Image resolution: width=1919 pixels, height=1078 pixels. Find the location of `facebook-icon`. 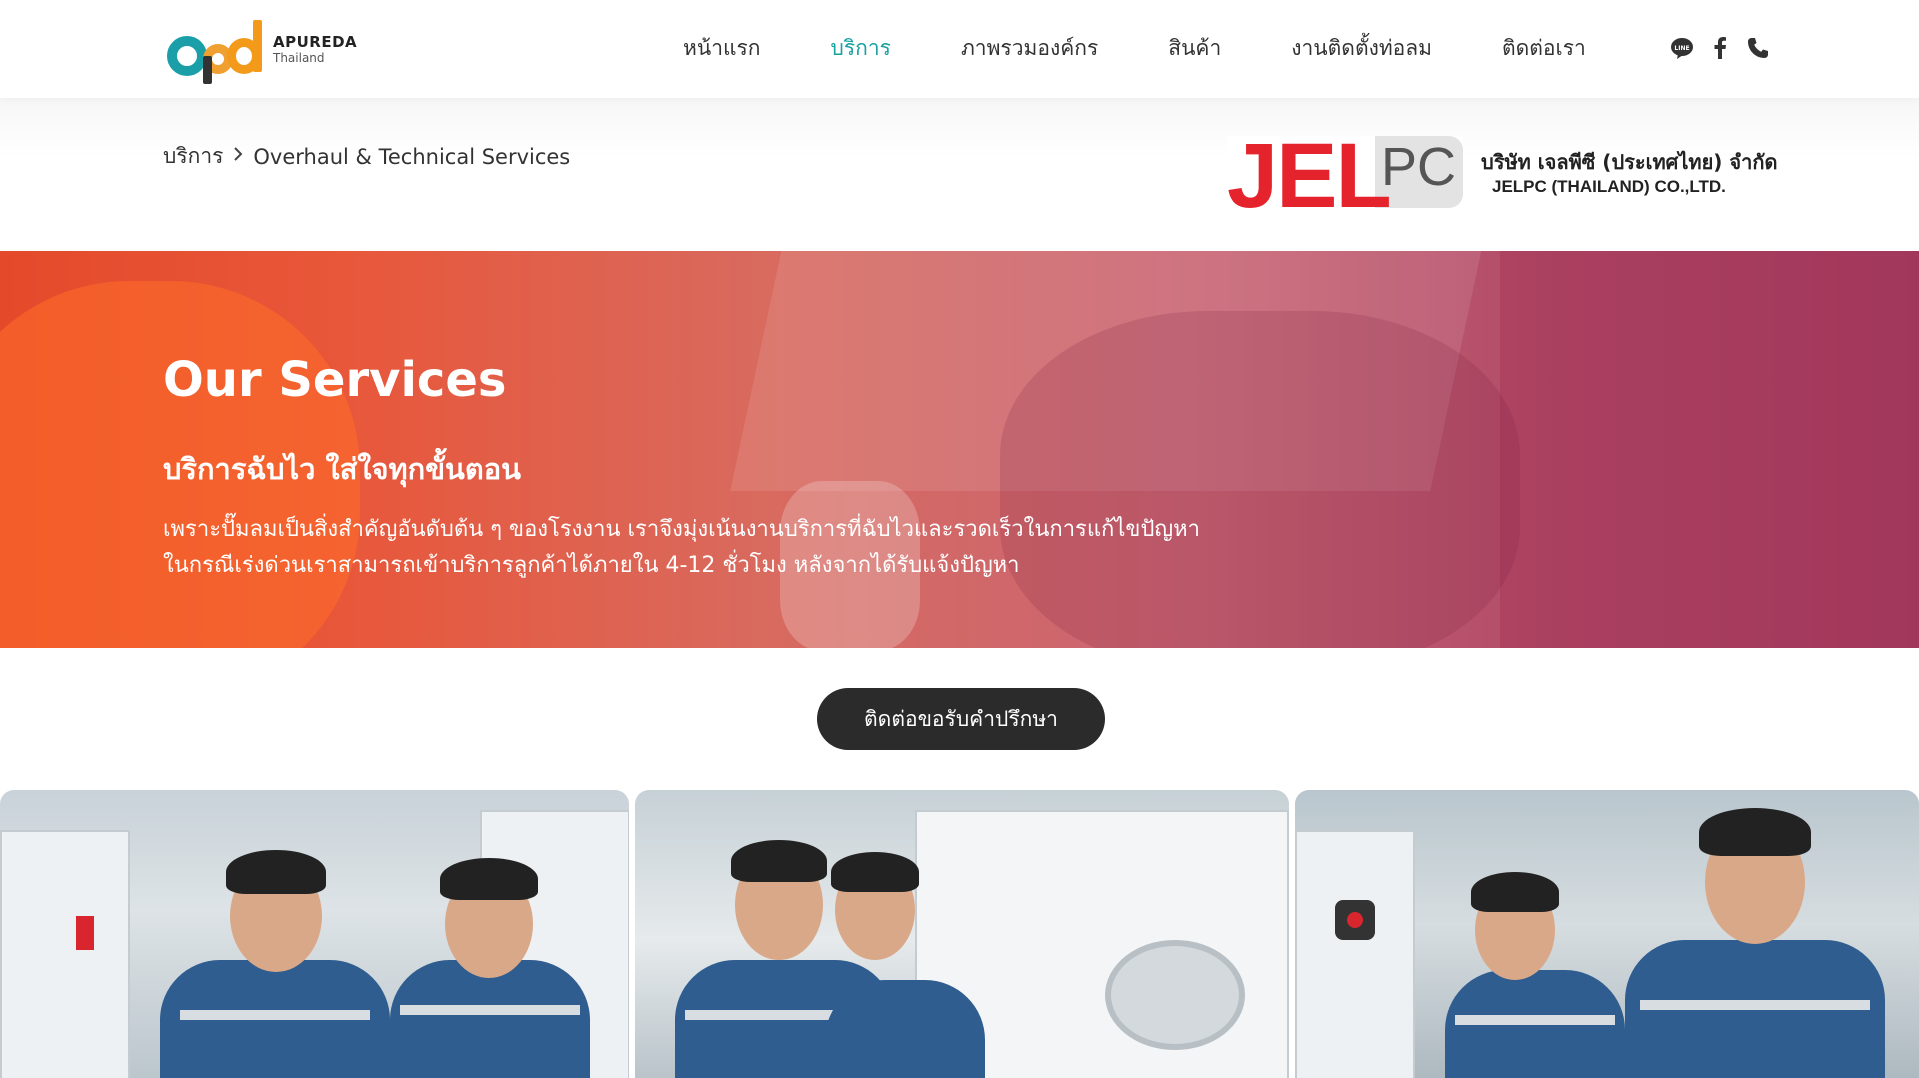

facebook-icon is located at coordinates (1720, 48).